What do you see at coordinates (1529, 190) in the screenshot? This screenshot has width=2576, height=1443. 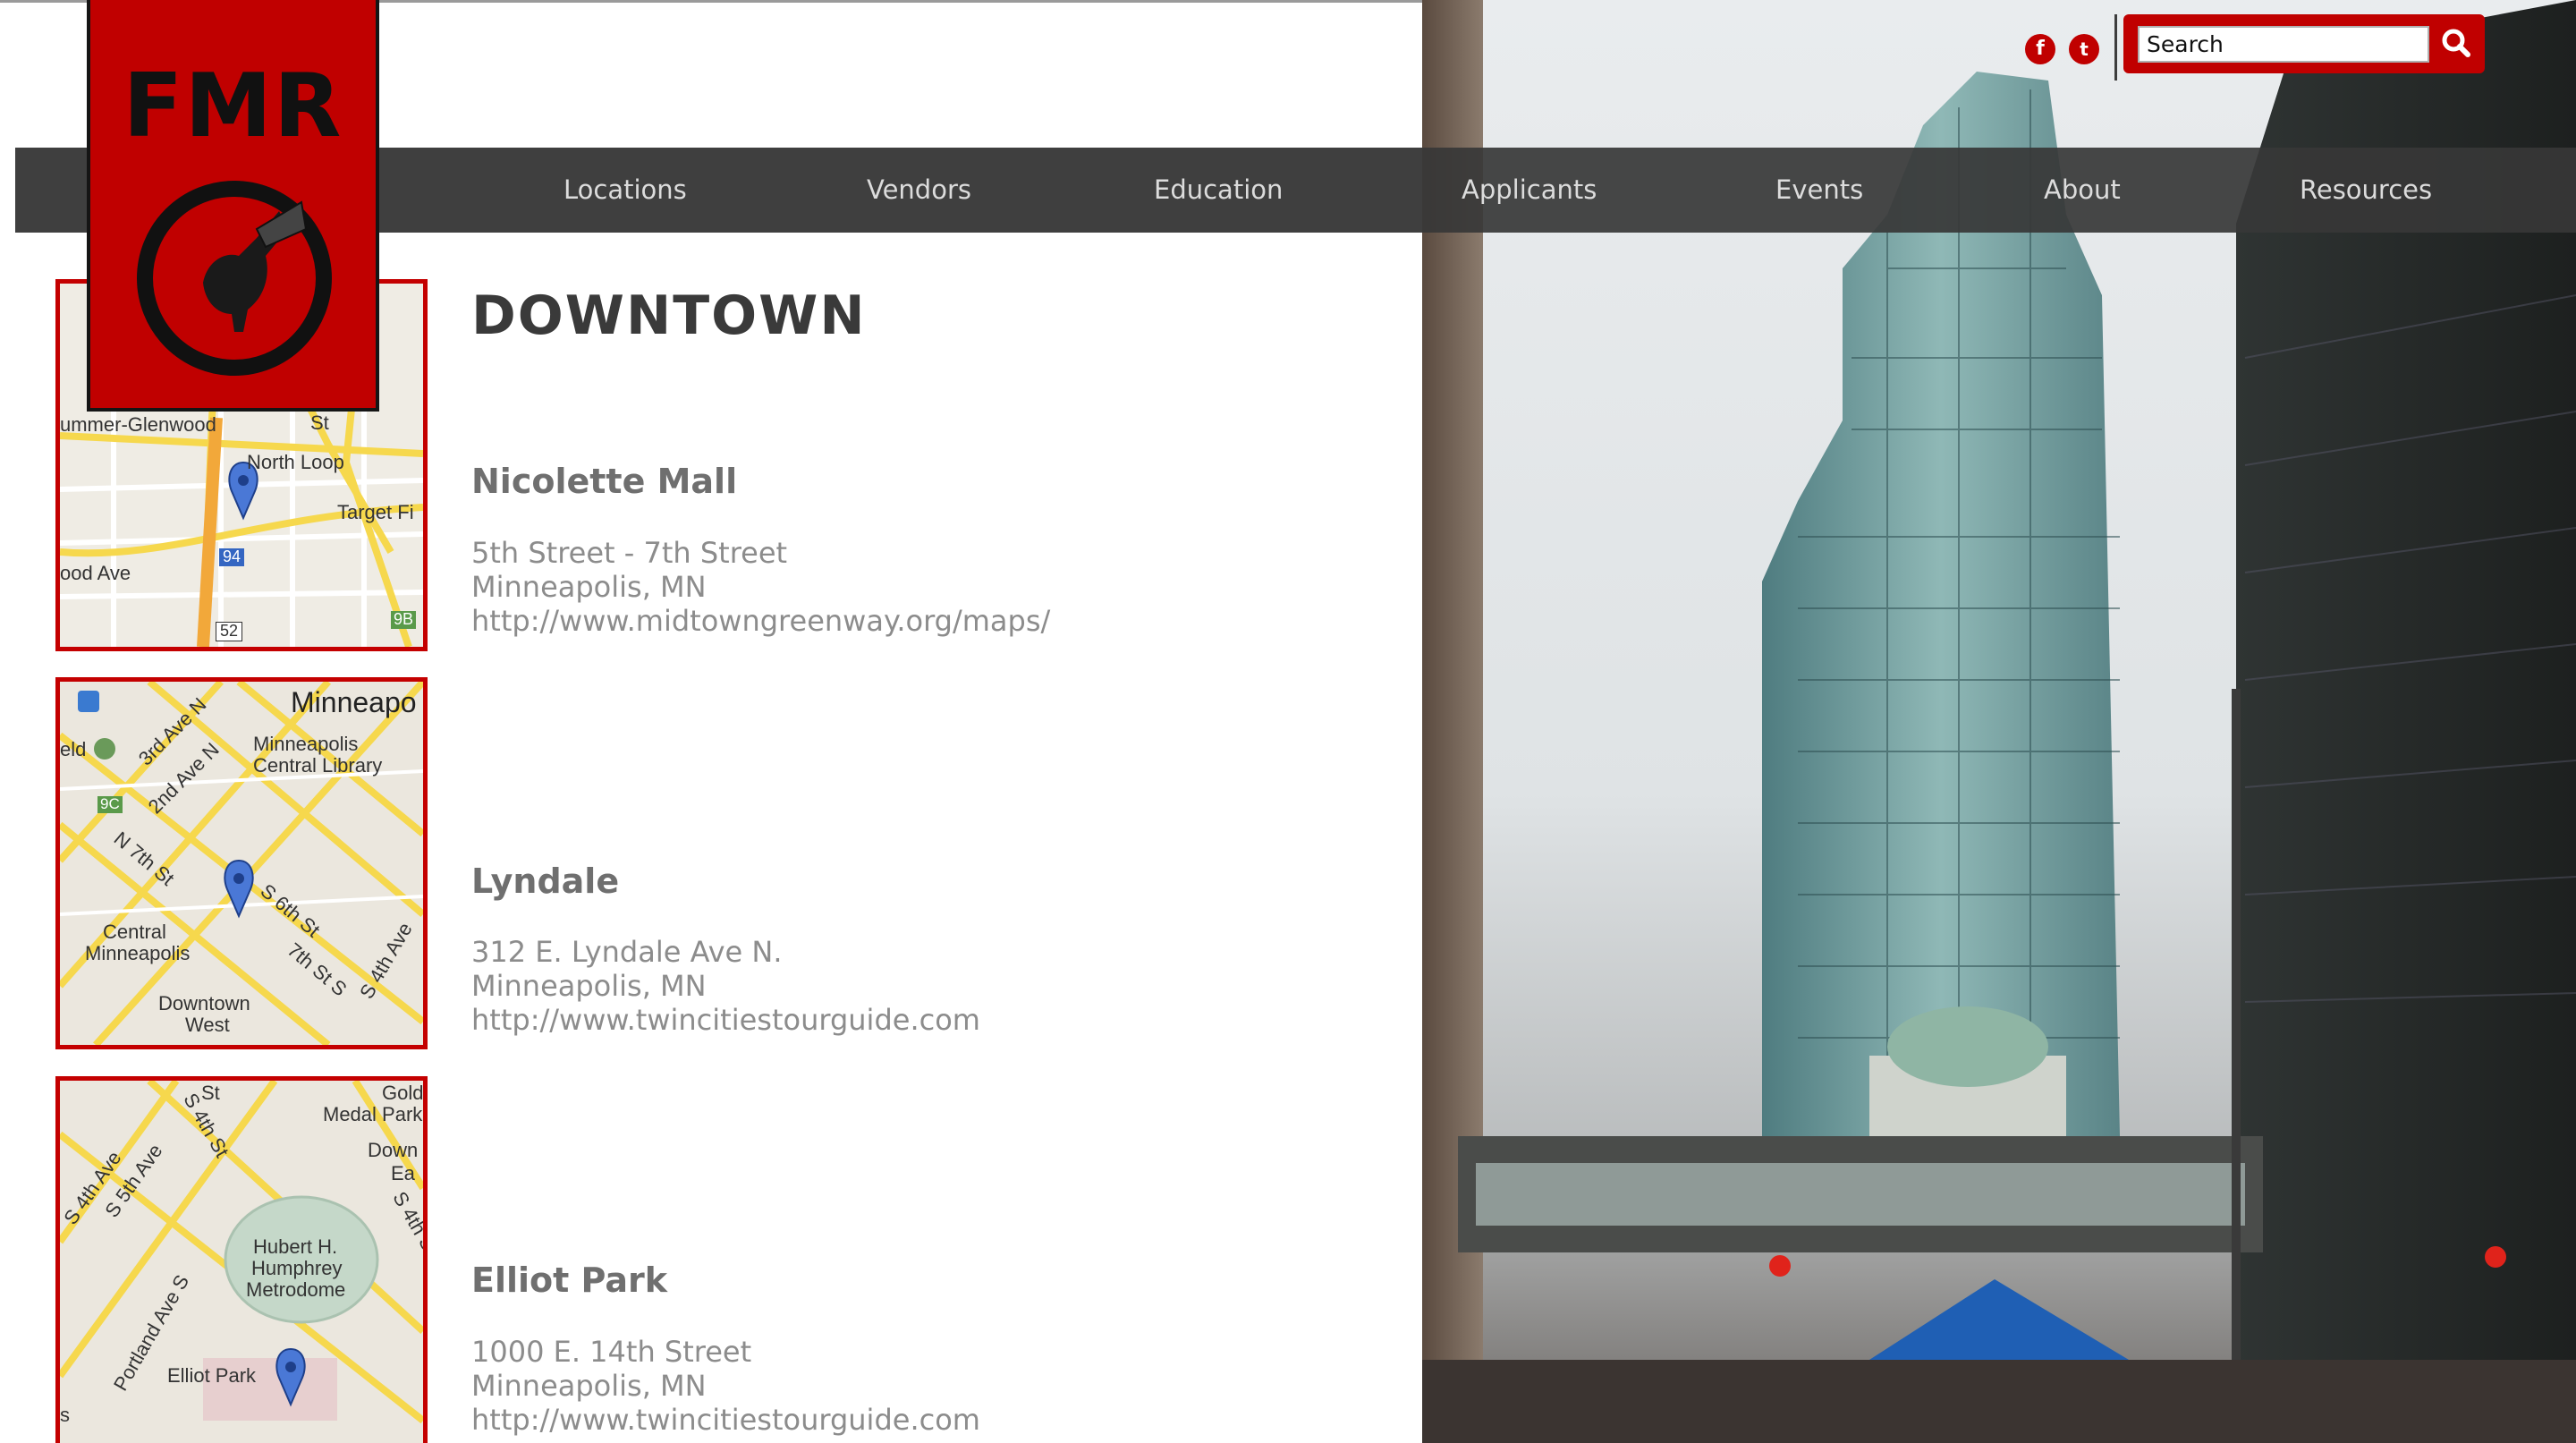 I see `nav-item-applicants: Applicants` at bounding box center [1529, 190].